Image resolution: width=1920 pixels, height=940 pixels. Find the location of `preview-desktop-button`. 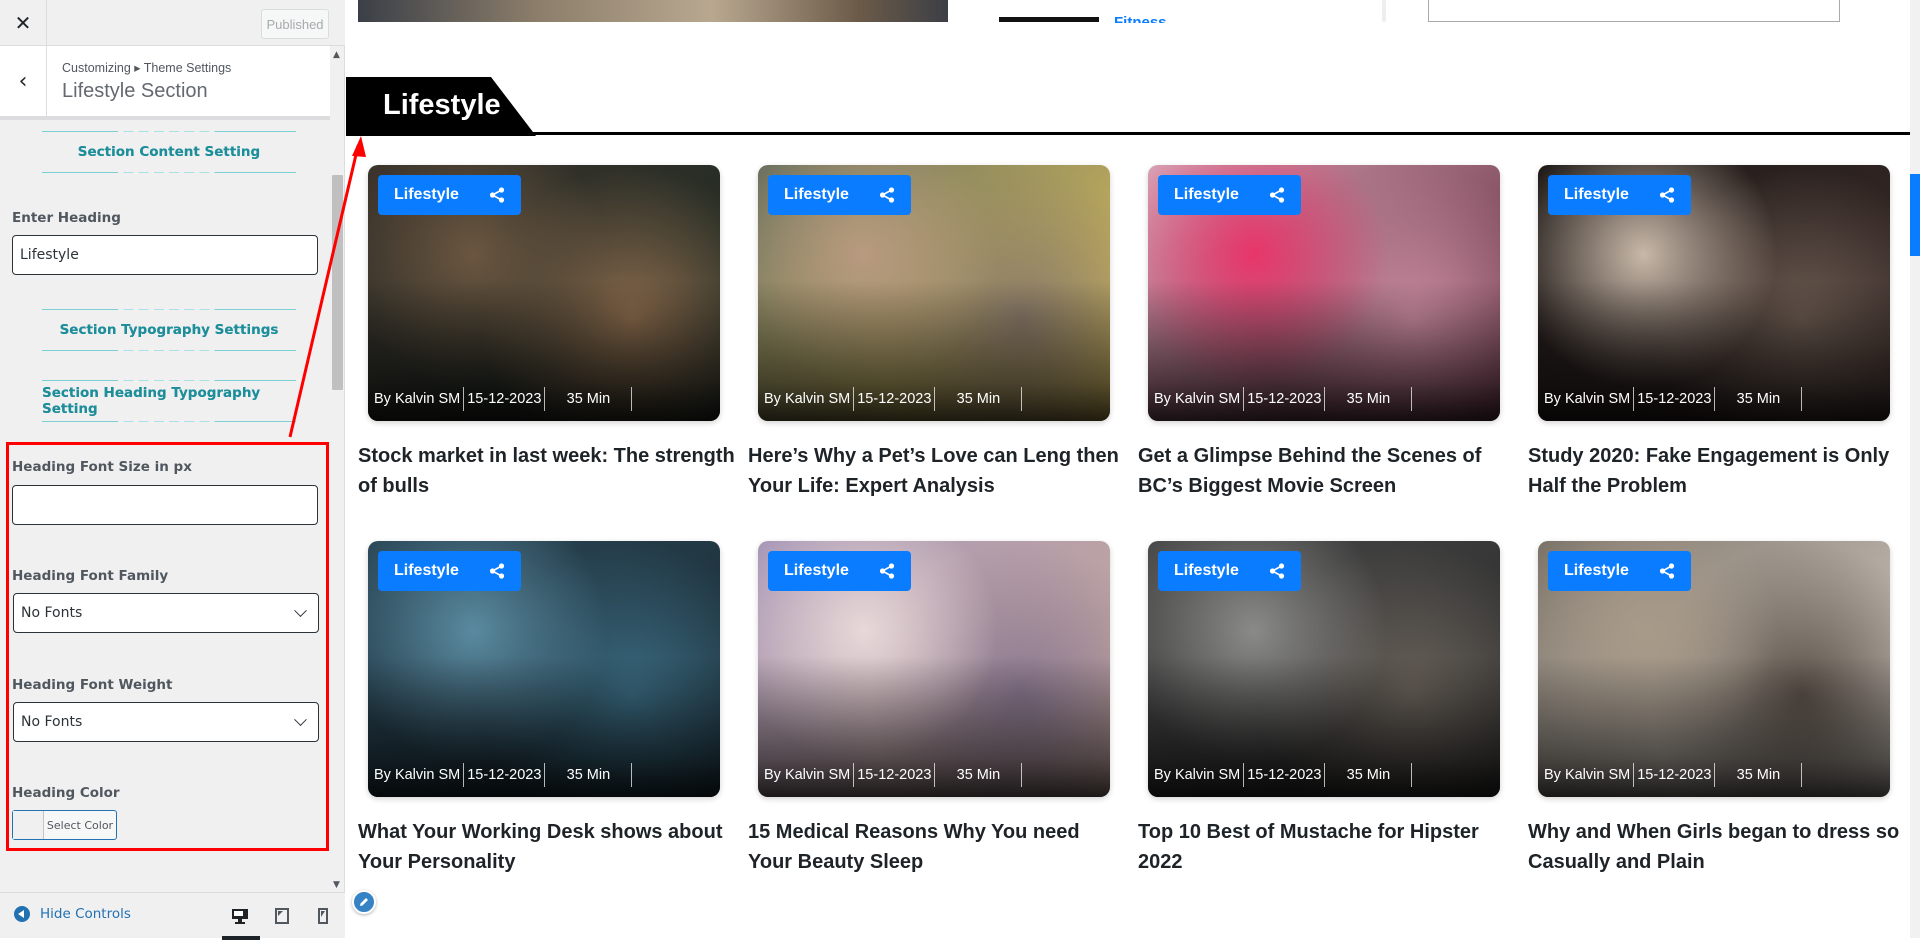

preview-desktop-button is located at coordinates (241, 922).